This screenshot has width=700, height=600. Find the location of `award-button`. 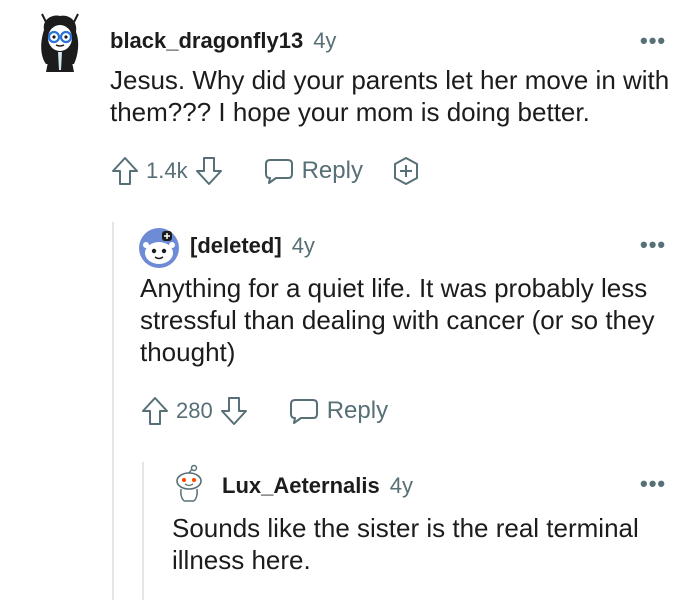

award-button is located at coordinates (406, 171).